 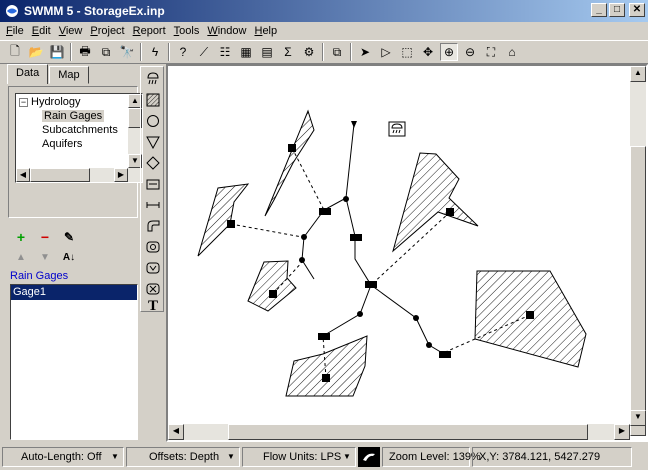 I want to click on map-vscroll-thumb, so click(x=638, y=291).